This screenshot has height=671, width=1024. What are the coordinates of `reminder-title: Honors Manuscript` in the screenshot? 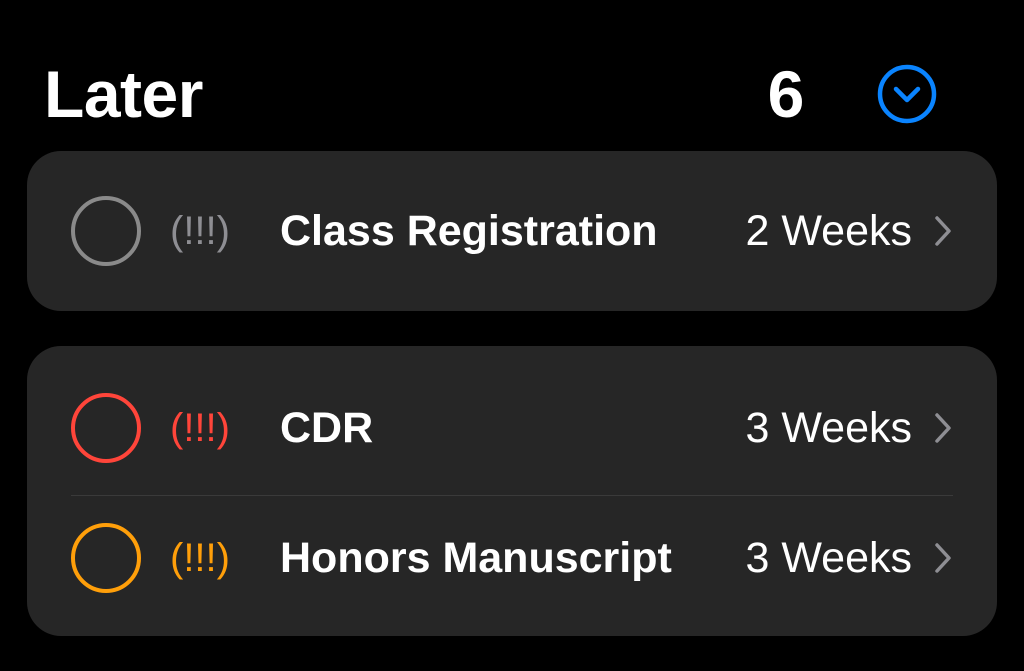 It's located at (476, 558).